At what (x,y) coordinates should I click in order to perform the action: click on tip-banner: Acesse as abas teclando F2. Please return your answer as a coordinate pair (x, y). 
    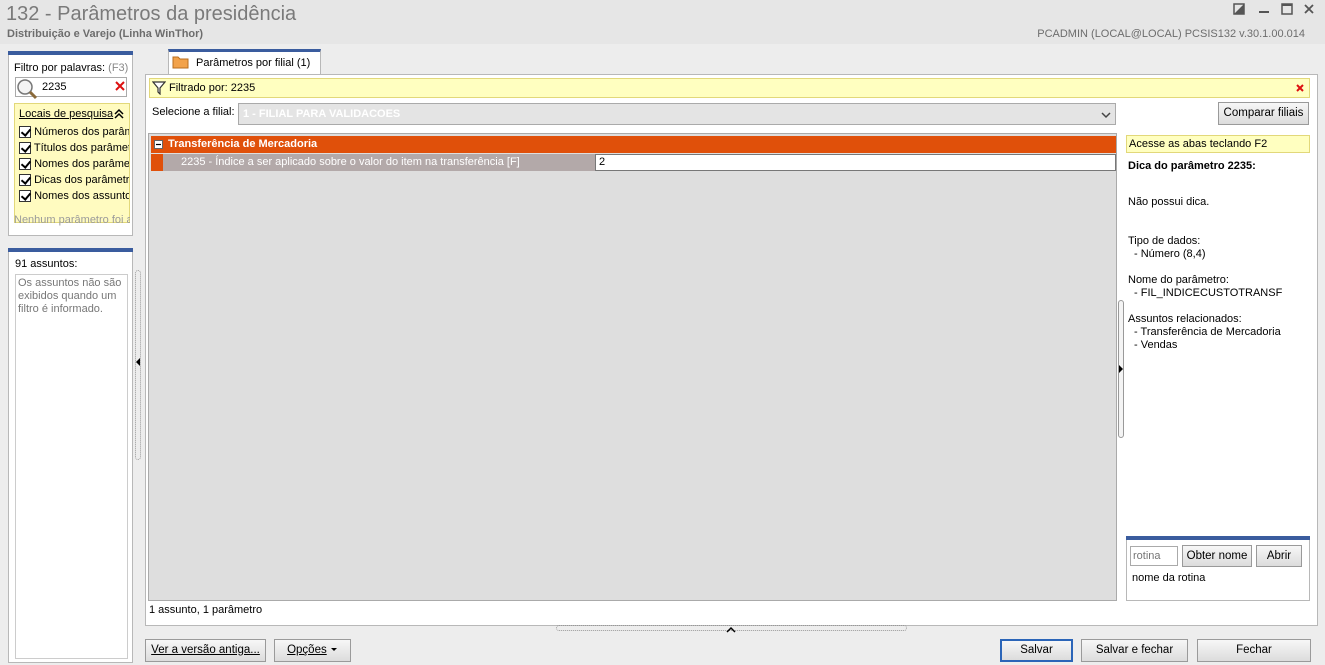
    Looking at the image, I should click on (1218, 144).